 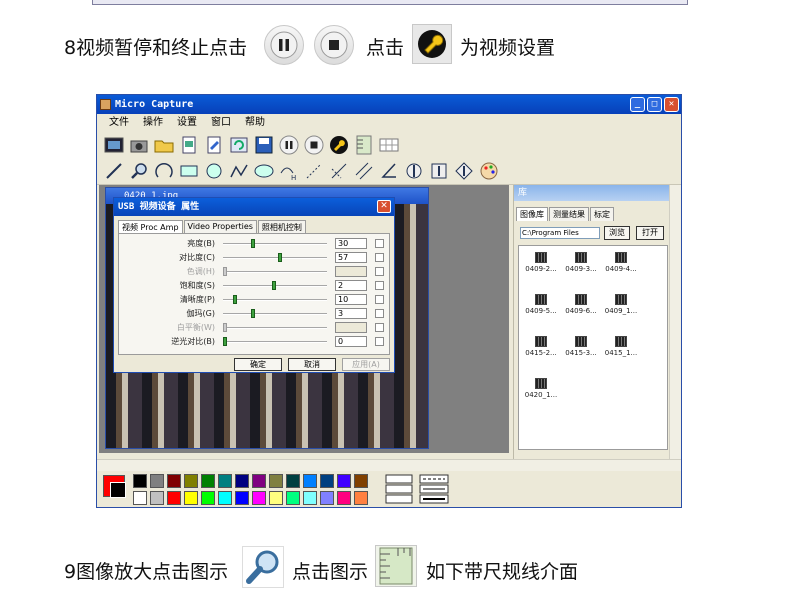 I want to click on tab-video-properties: Video Properties, so click(x=220, y=227).